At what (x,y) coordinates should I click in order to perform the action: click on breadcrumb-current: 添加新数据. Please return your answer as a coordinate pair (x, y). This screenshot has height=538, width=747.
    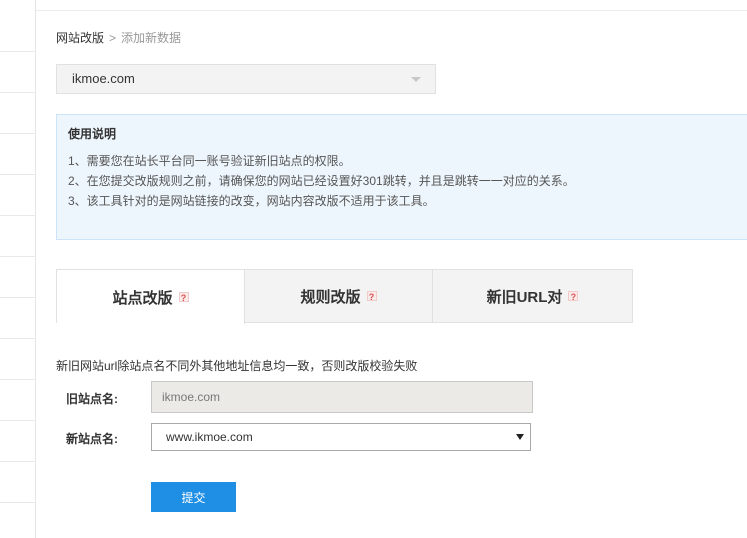
    Looking at the image, I should click on (151, 38).